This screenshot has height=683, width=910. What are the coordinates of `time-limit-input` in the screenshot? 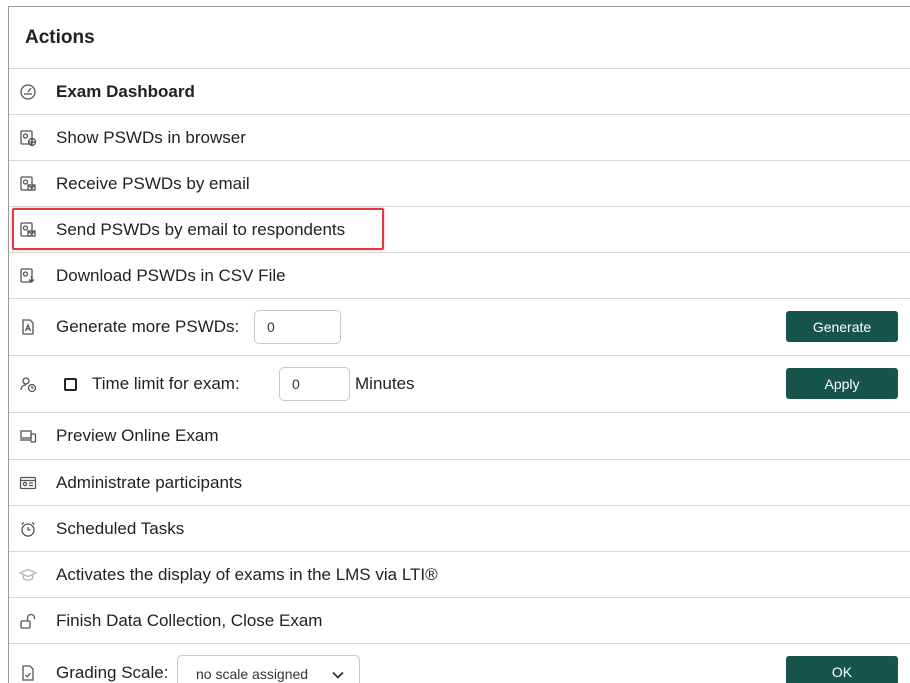 It's located at (314, 384).